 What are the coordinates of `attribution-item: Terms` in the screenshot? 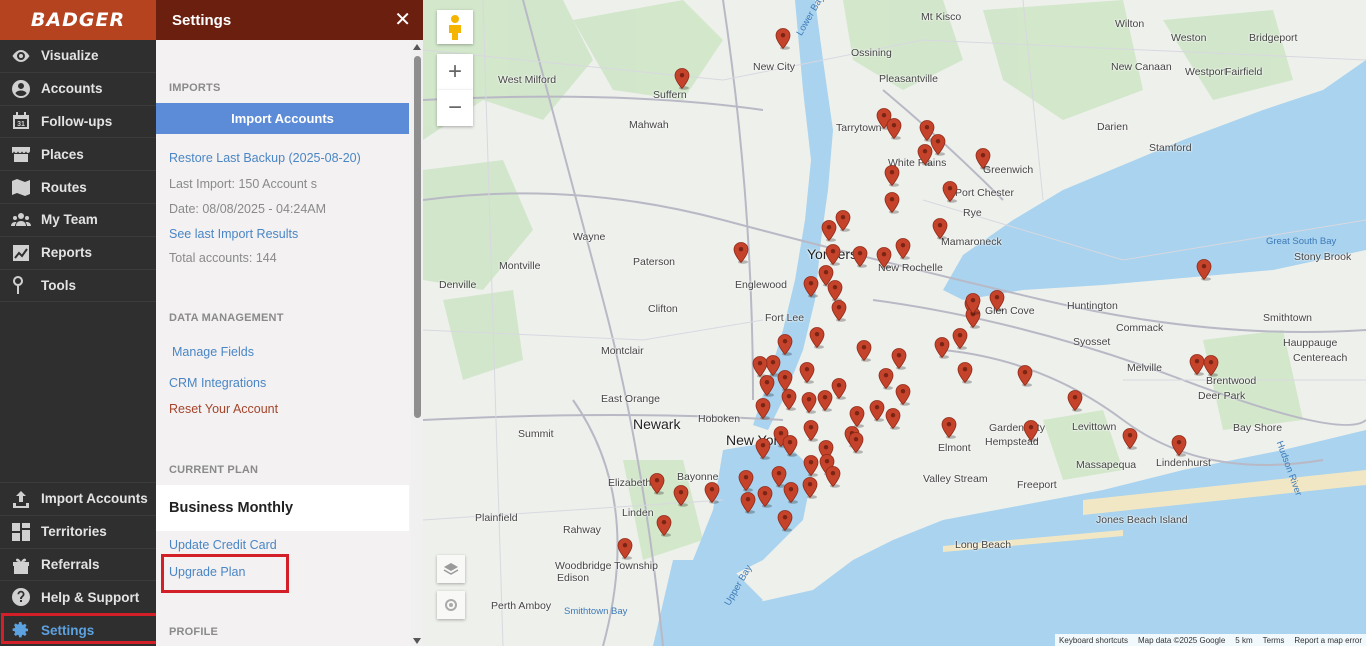 It's located at (1274, 640).